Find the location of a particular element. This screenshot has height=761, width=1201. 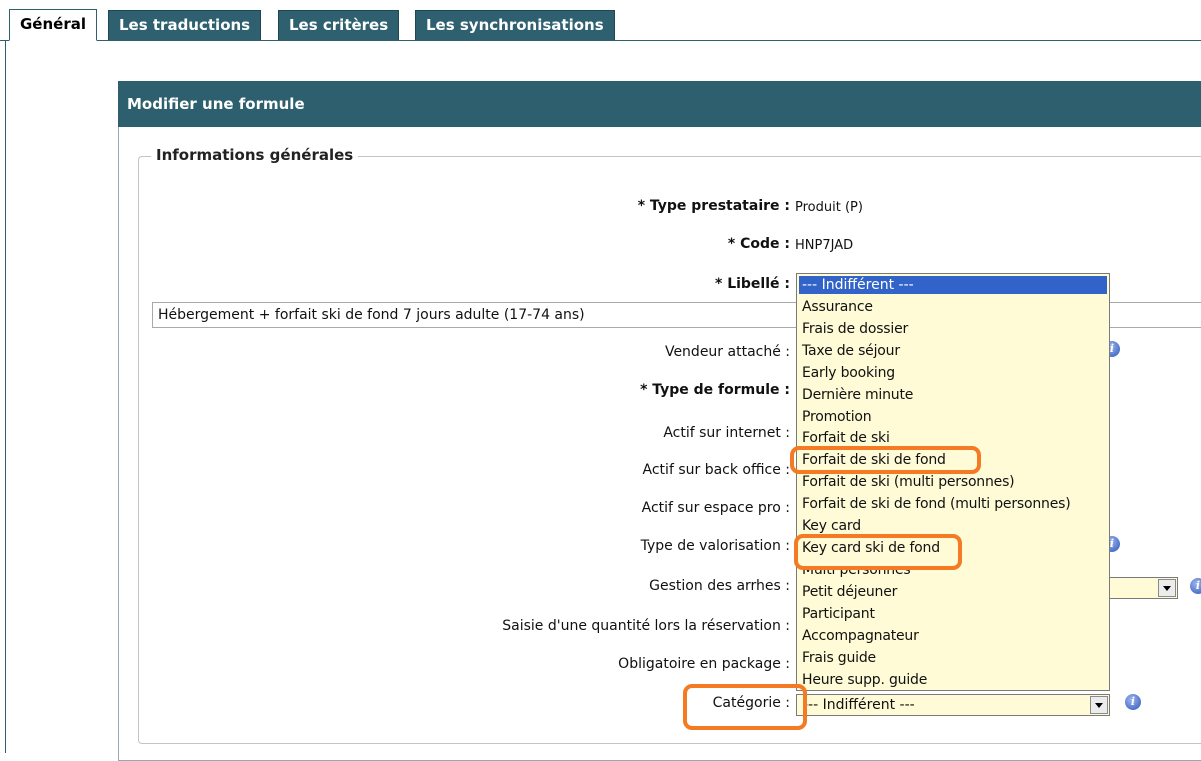

panel-border is located at coordinates (5, 396).